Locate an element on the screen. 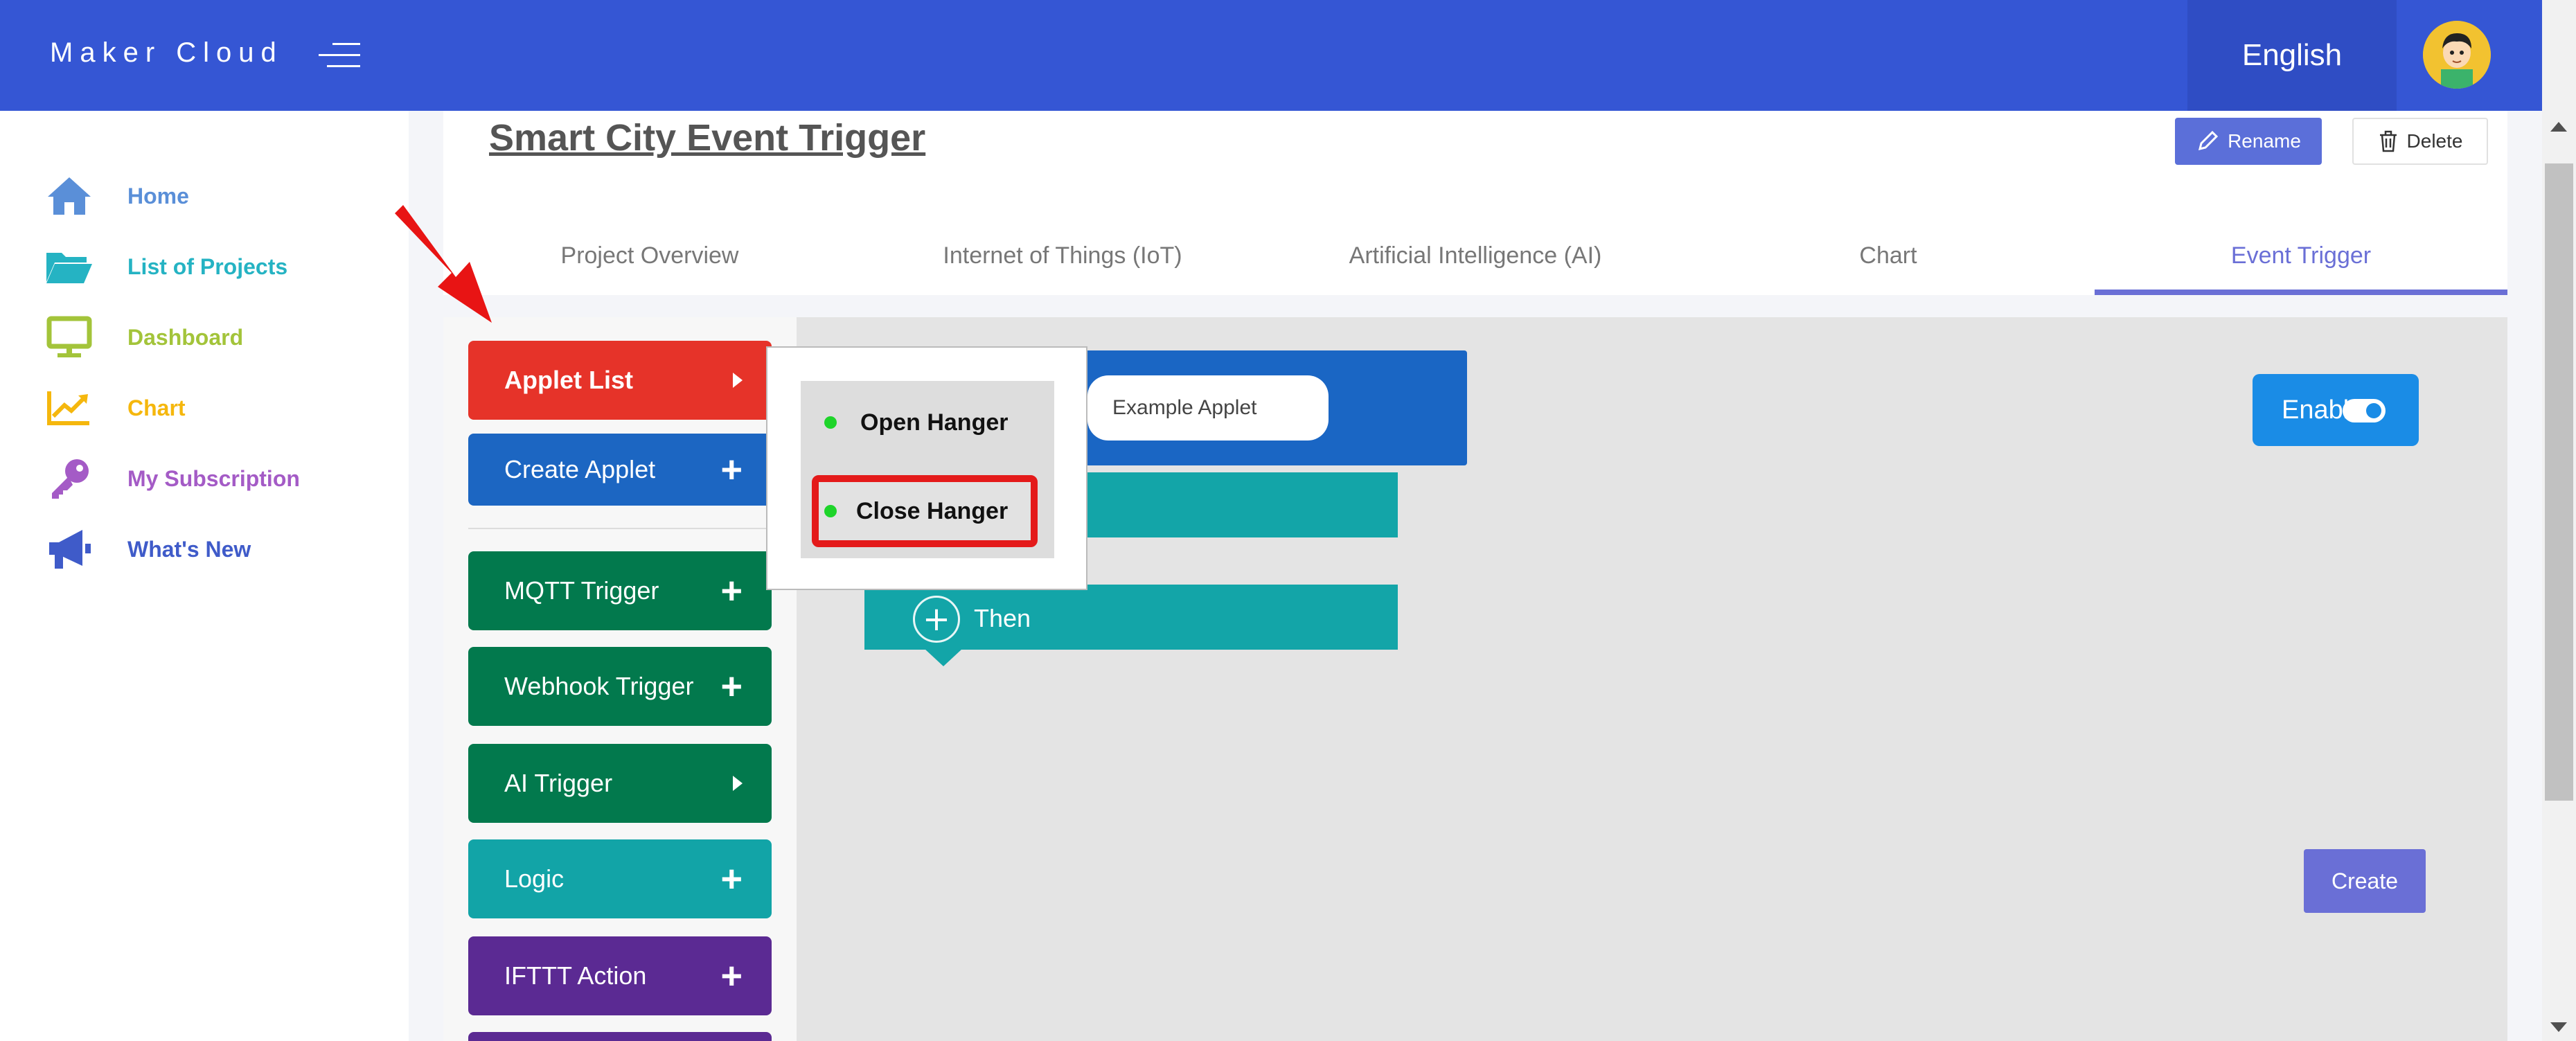 This screenshot has height=1041, width=2576. sidebar-item-label: What's New is located at coordinates (189, 549).